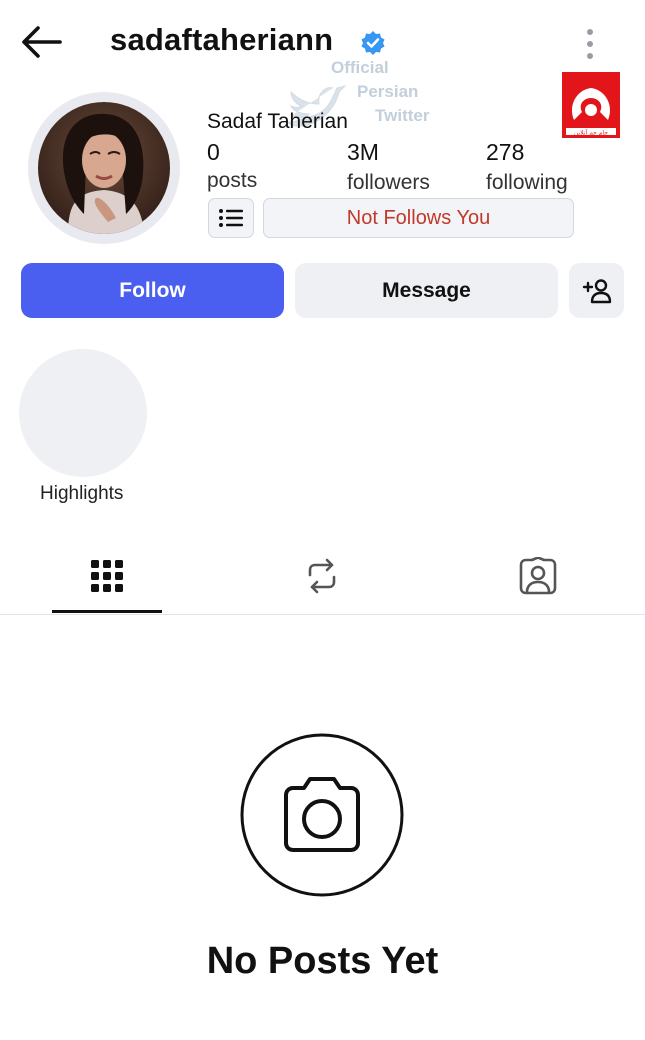 The width and height of the screenshot is (645, 1040). I want to click on follow-status-badge: Not Follows You, so click(418, 218).